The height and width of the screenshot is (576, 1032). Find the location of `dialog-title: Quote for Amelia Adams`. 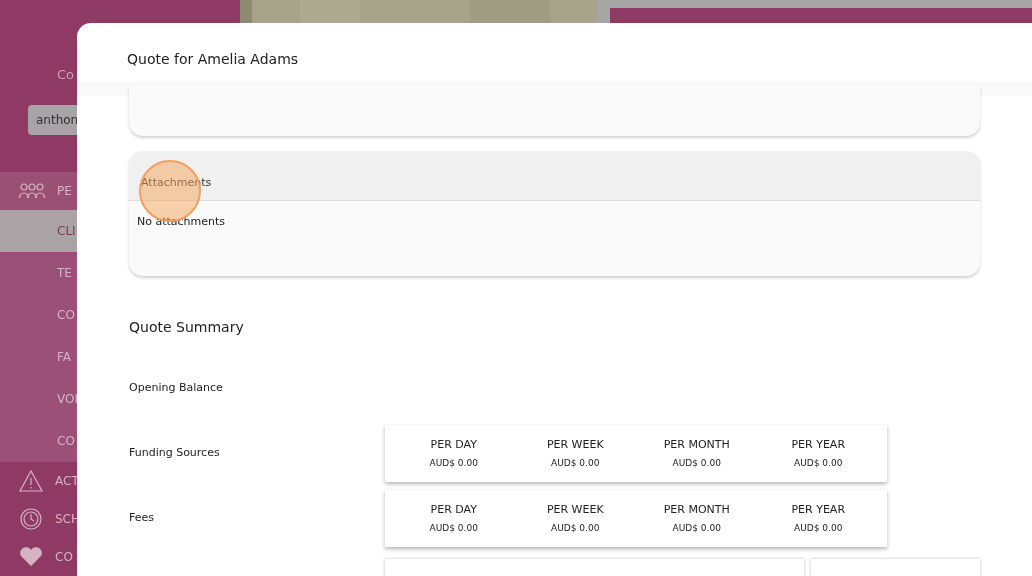

dialog-title: Quote for Amelia Adams is located at coordinates (213, 59).